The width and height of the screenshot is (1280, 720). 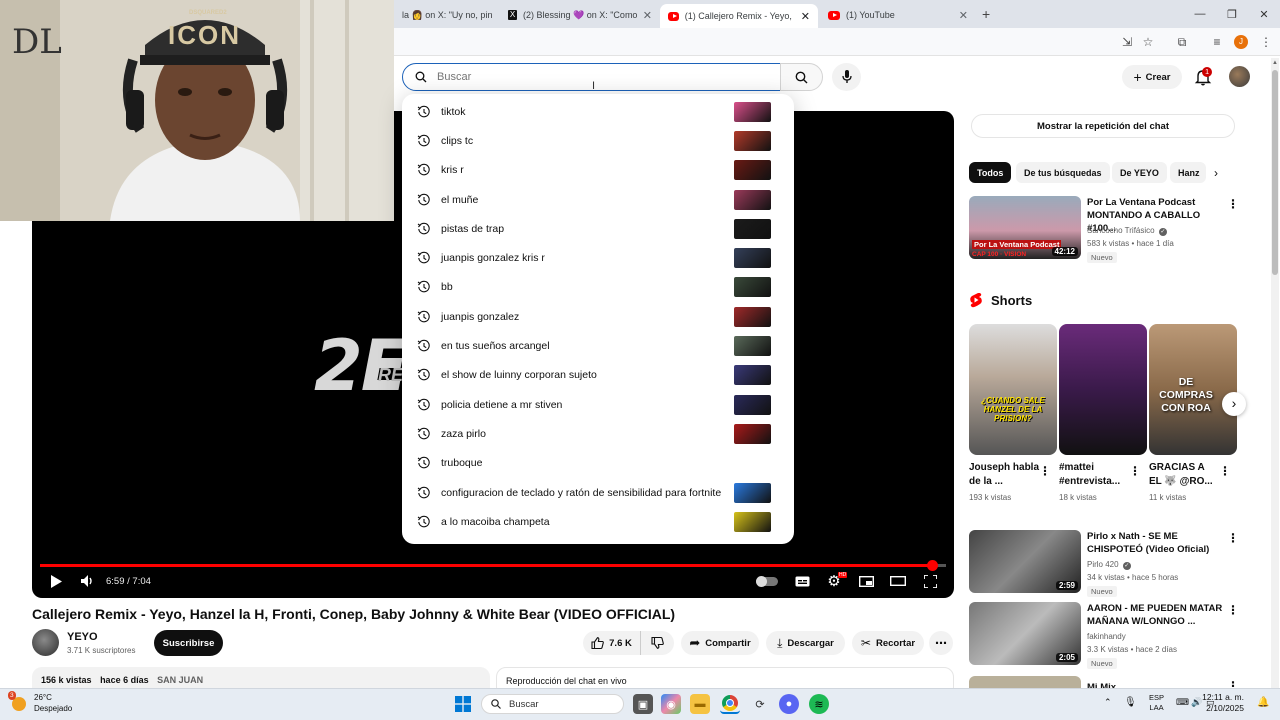 What do you see at coordinates (802, 581) in the screenshot?
I see `subtitles-icon` at bounding box center [802, 581].